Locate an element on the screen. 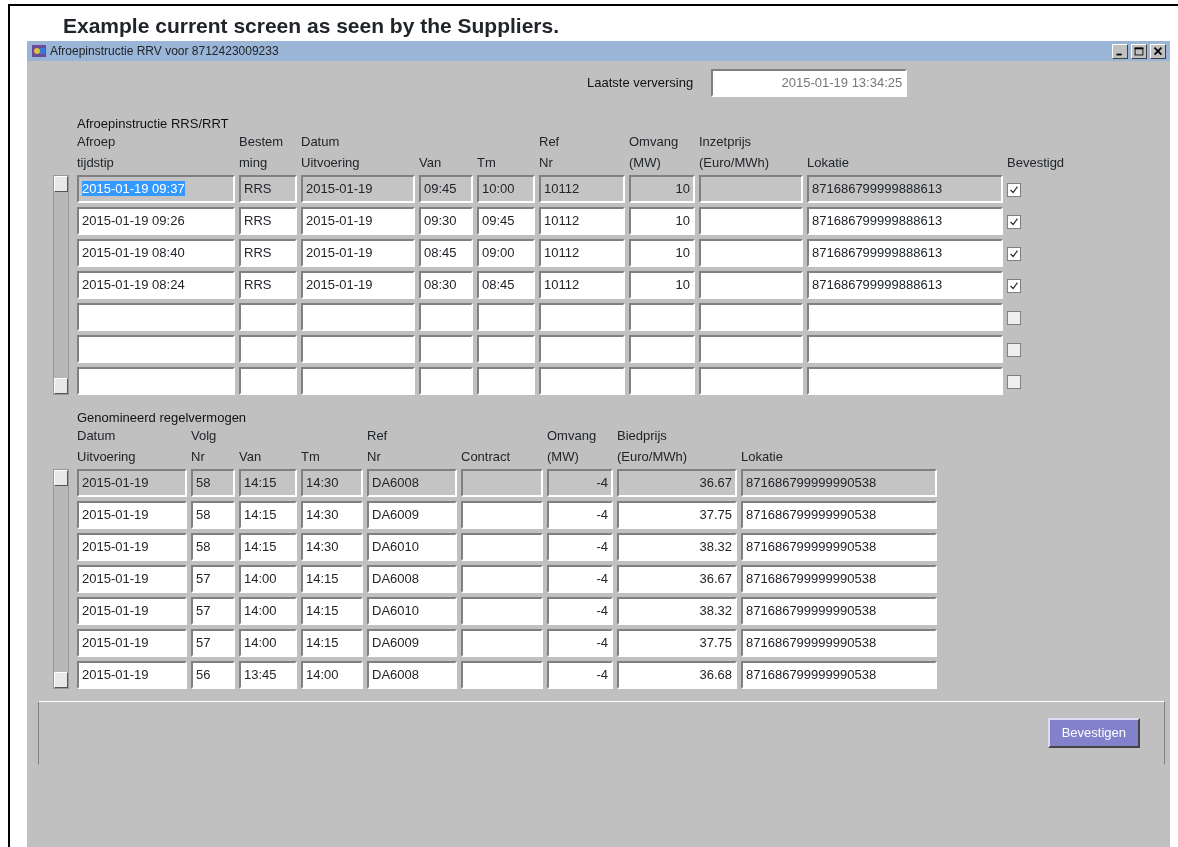 The image size is (1178, 847). table-cell: 09:30 is located at coordinates (446, 221).